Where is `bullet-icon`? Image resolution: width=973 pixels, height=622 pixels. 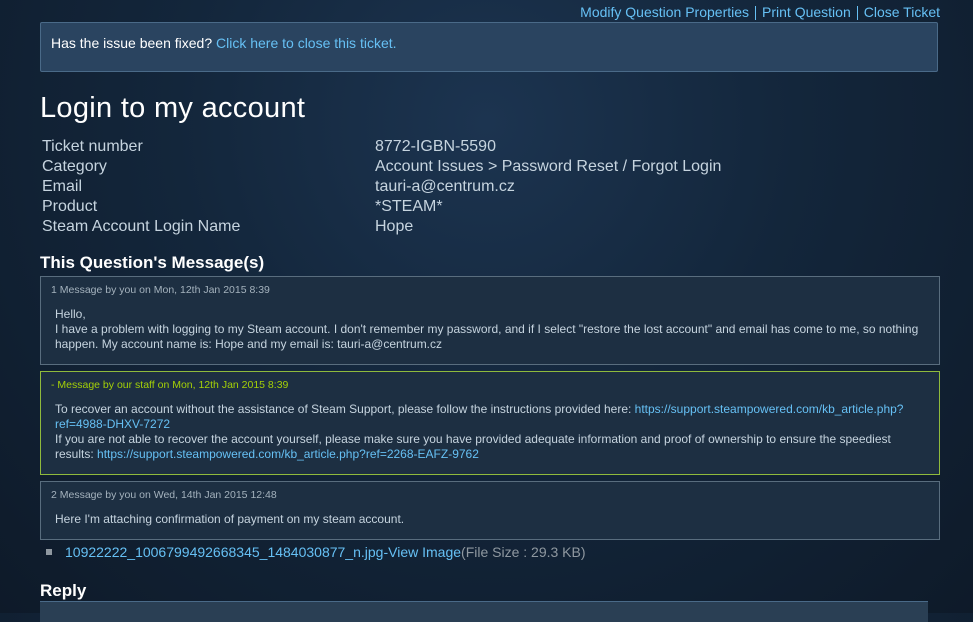
bullet-icon is located at coordinates (49, 552).